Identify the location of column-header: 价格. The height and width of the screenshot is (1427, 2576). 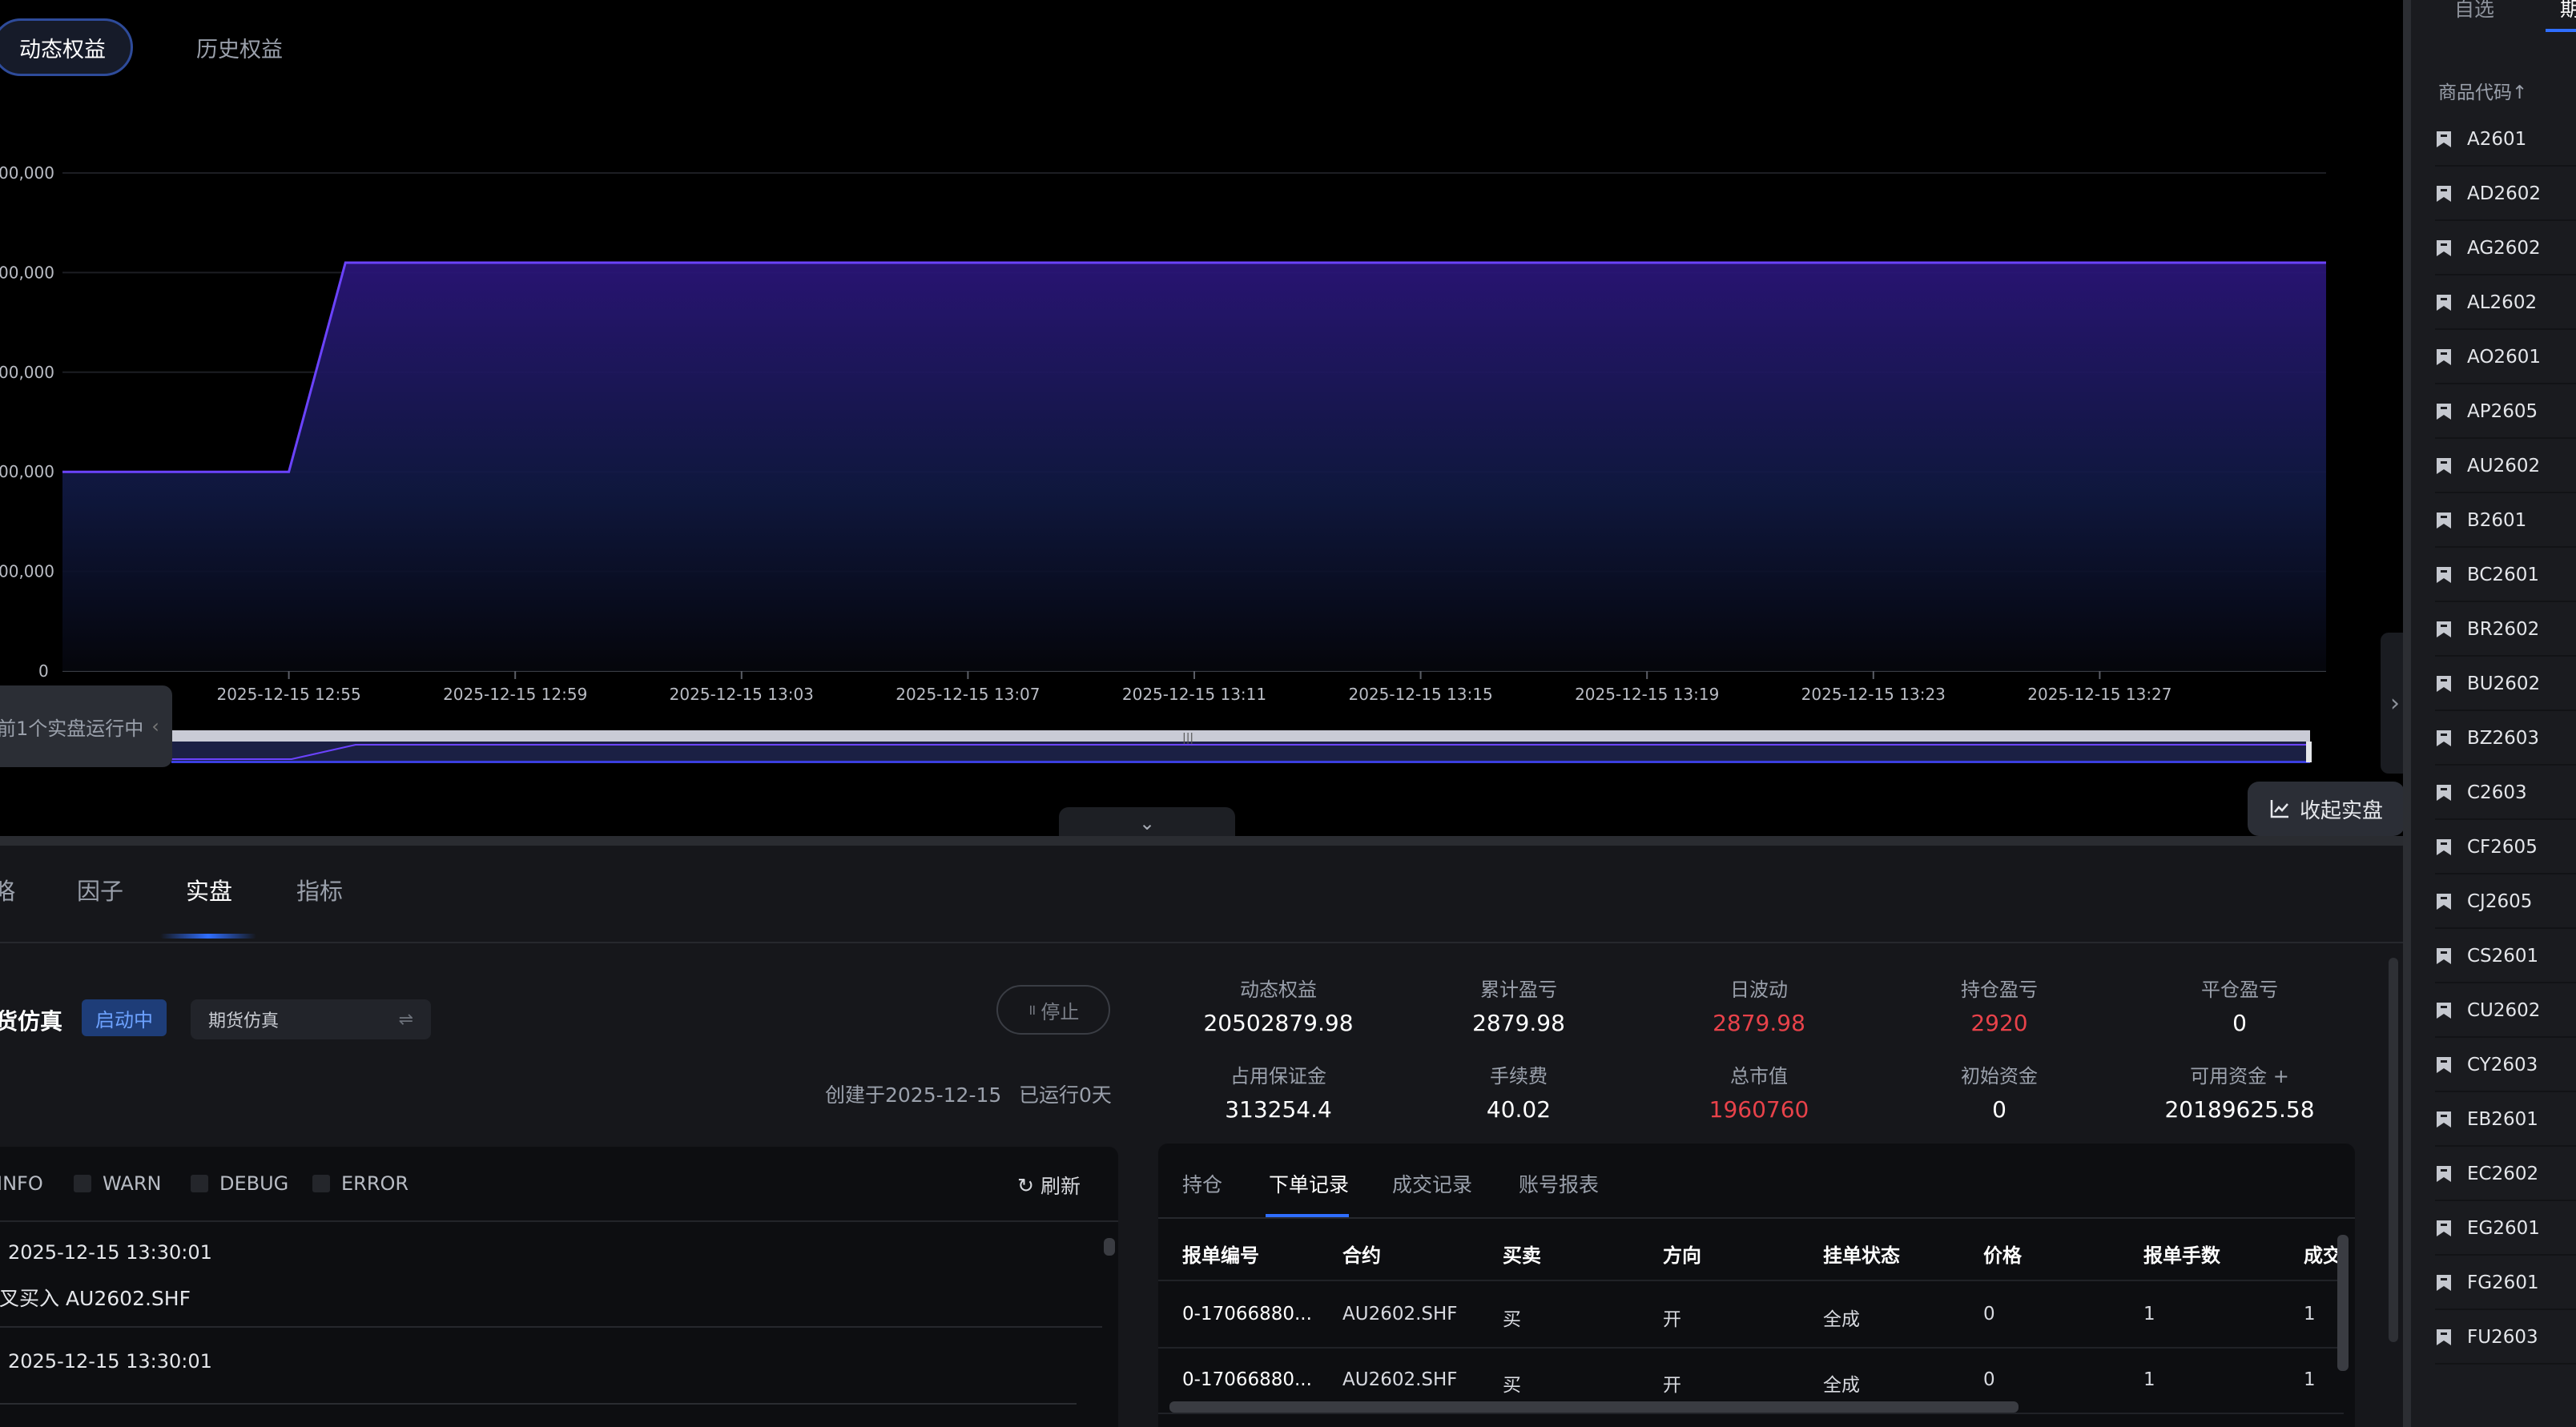
(2002, 1254).